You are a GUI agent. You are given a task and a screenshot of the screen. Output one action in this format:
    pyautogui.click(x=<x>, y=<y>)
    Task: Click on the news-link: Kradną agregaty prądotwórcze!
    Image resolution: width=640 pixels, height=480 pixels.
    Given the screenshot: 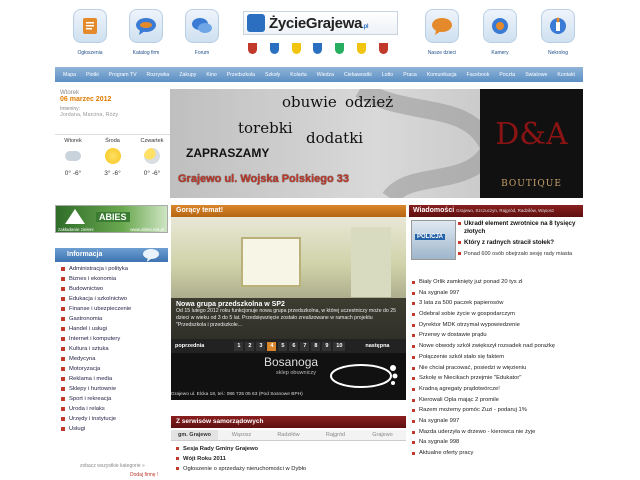 What is the action you would take?
    pyautogui.click(x=497, y=389)
    